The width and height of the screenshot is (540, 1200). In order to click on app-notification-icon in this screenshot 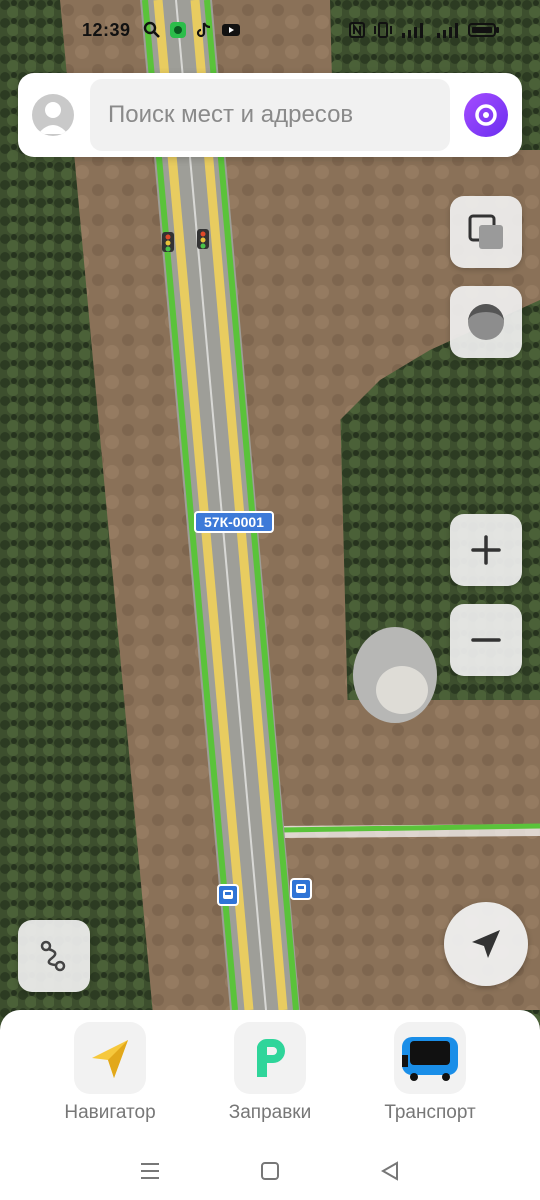, I will do `click(178, 30)`.